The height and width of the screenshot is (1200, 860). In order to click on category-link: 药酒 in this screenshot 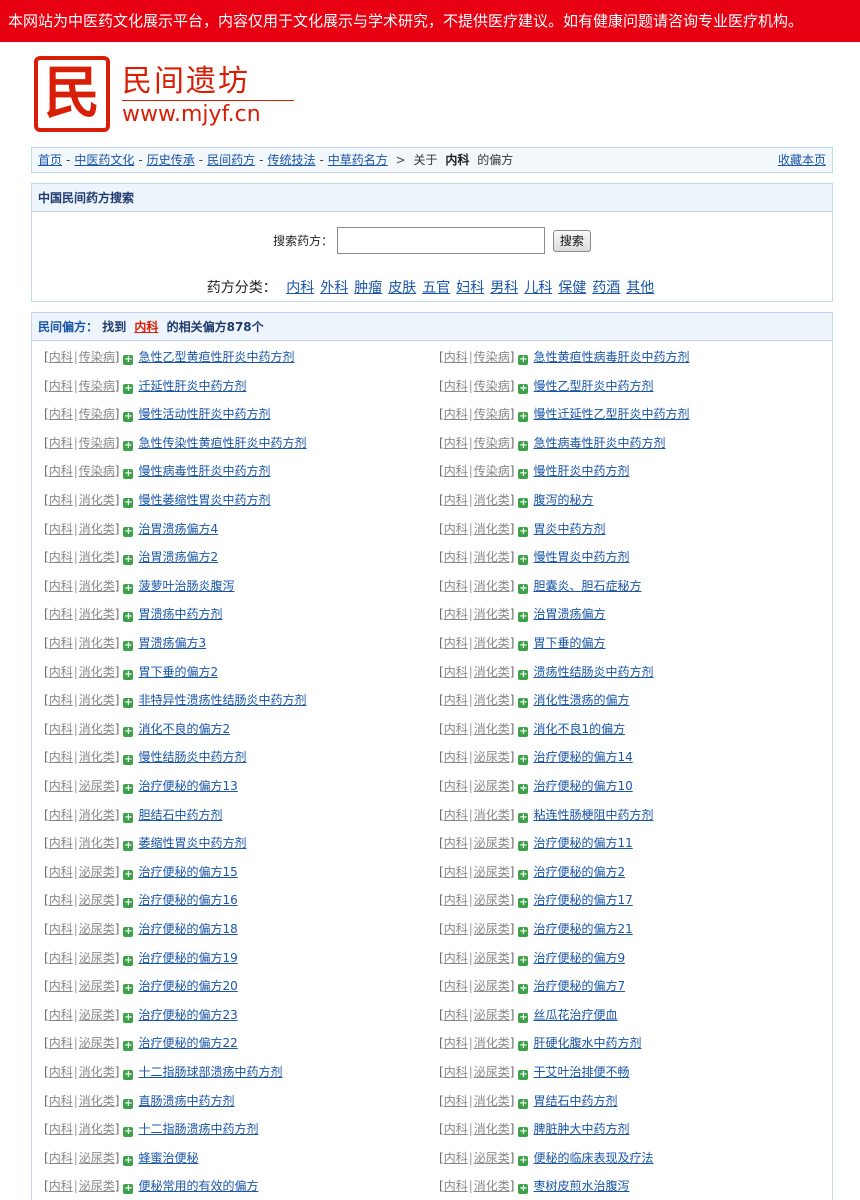, I will do `click(606, 288)`.